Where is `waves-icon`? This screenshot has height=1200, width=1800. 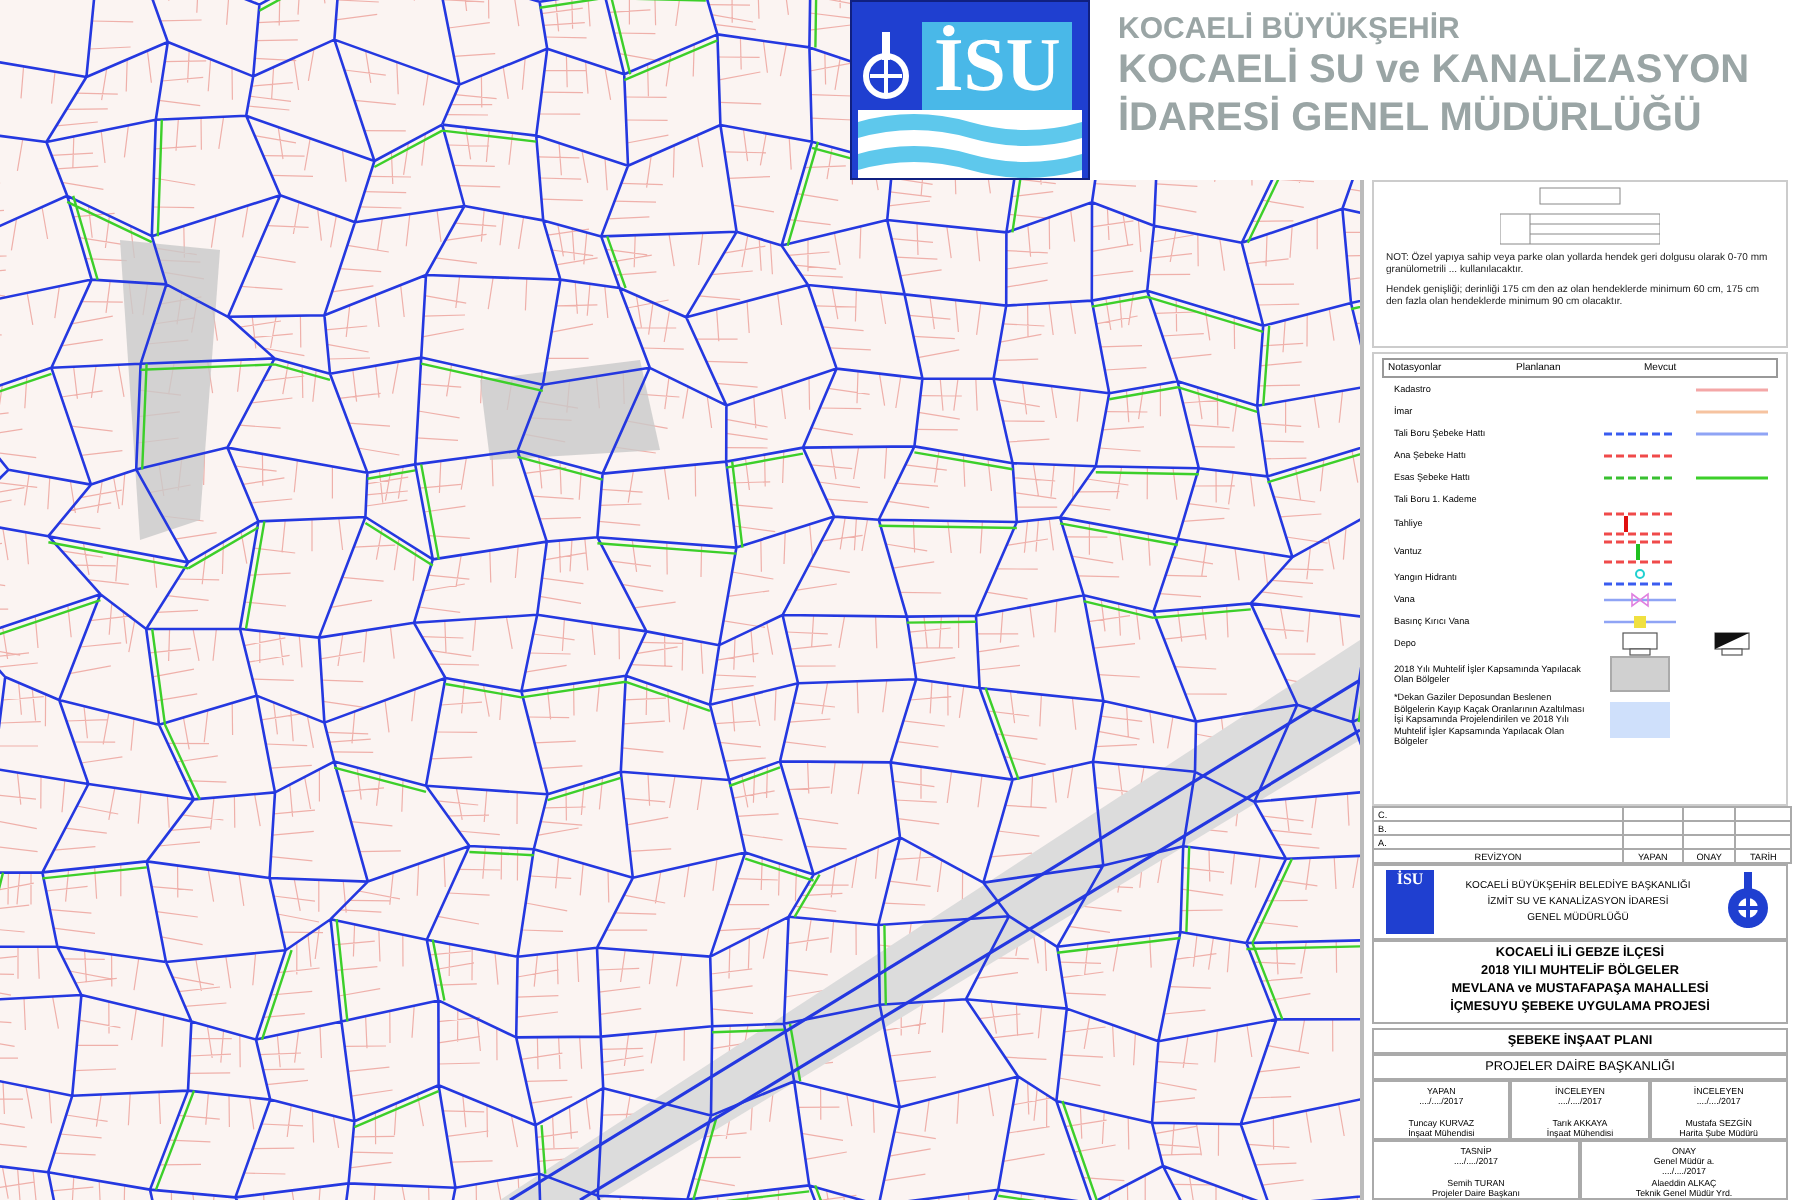
waves-icon is located at coordinates (970, 144).